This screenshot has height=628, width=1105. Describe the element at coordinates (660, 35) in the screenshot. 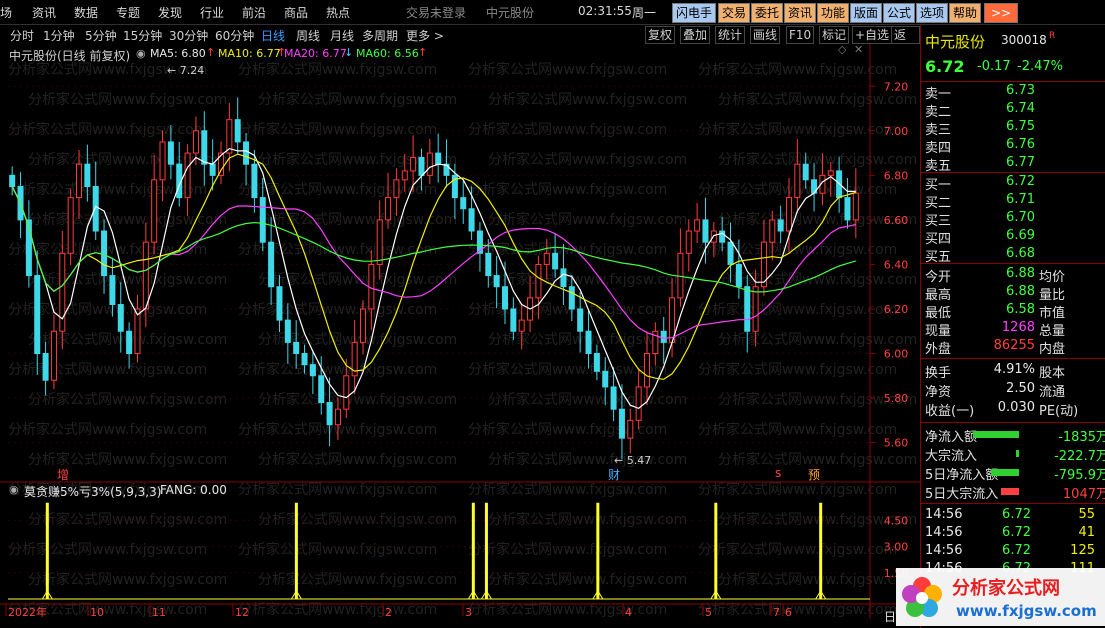

I see `adjust-button: 复权` at that location.